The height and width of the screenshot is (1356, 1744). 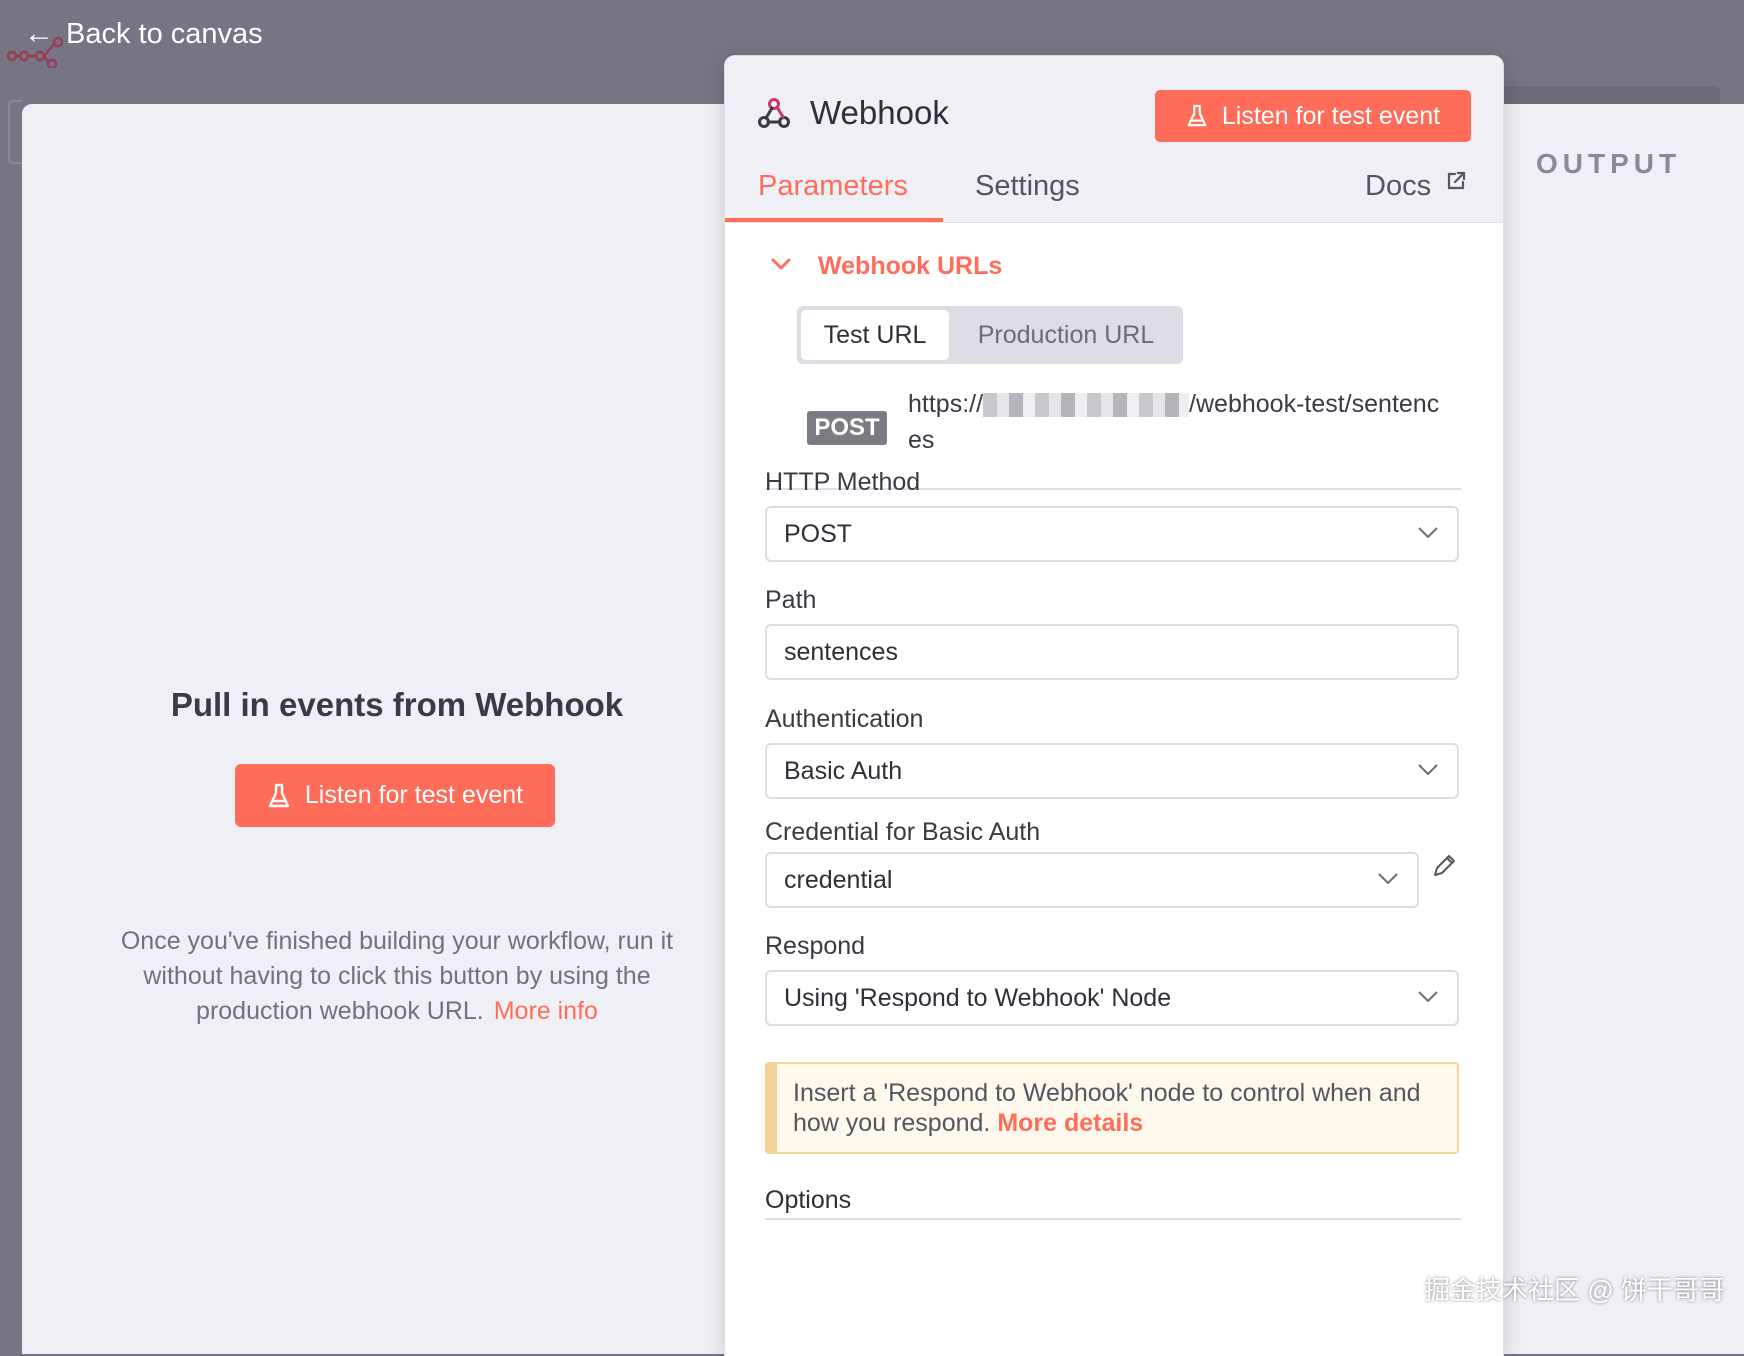 I want to click on input-panel-title: Pull in events from Webhook, so click(x=397, y=704).